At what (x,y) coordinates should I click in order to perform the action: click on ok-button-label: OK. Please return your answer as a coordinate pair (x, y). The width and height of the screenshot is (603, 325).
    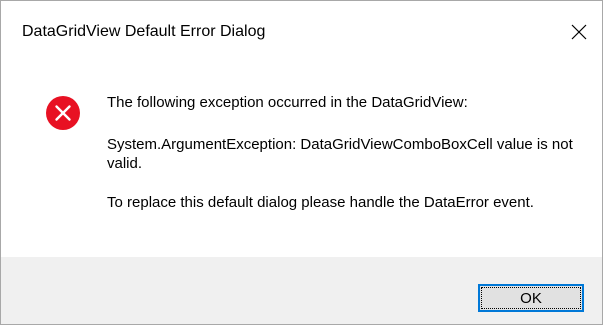
    Looking at the image, I should click on (531, 298).